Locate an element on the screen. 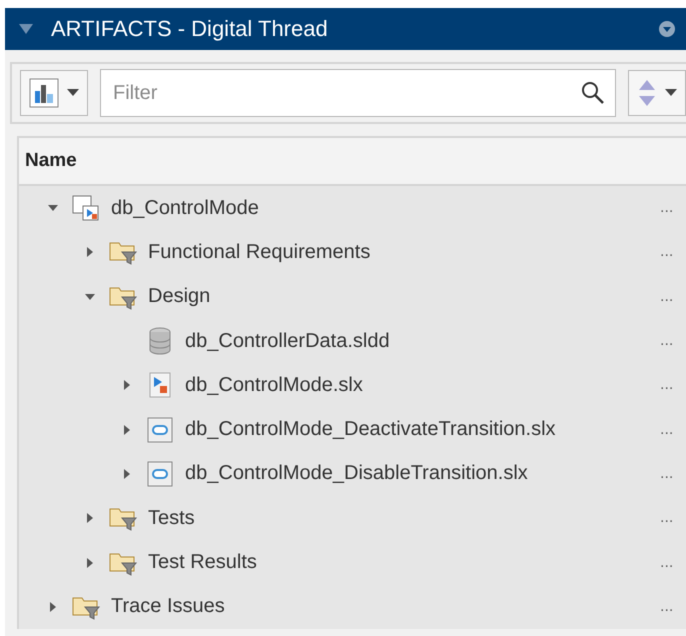 Image resolution: width=686 pixels, height=636 pixels. search-box: Filter is located at coordinates (358, 93).